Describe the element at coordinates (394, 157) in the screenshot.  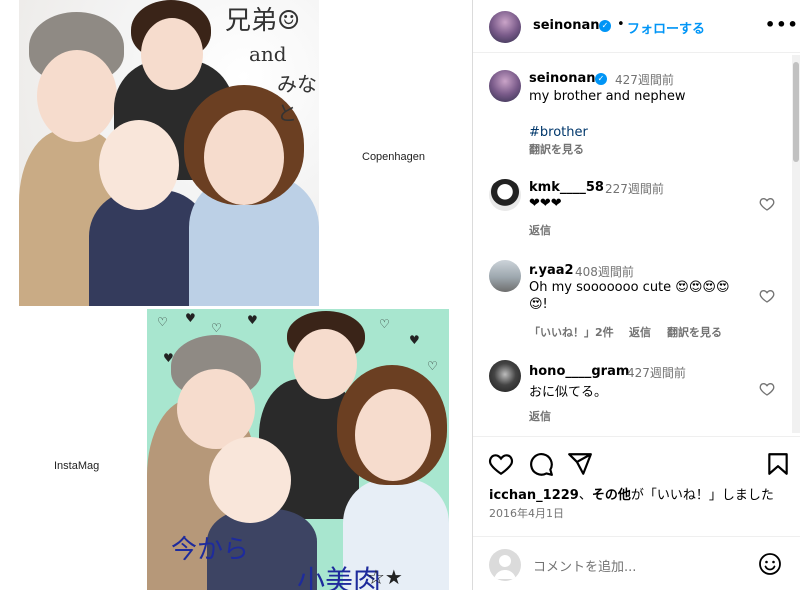
I see `caption-copenhagen: Copenhagen` at that location.